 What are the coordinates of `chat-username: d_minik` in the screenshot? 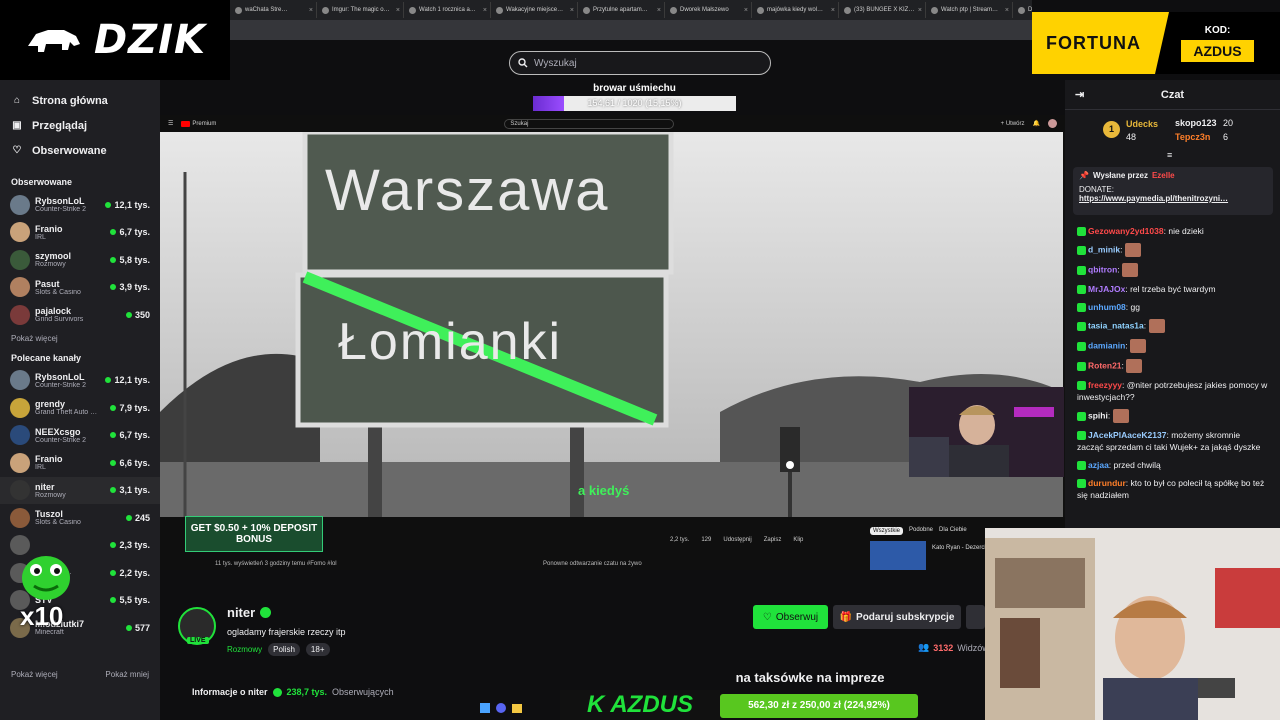 It's located at (1104, 249).